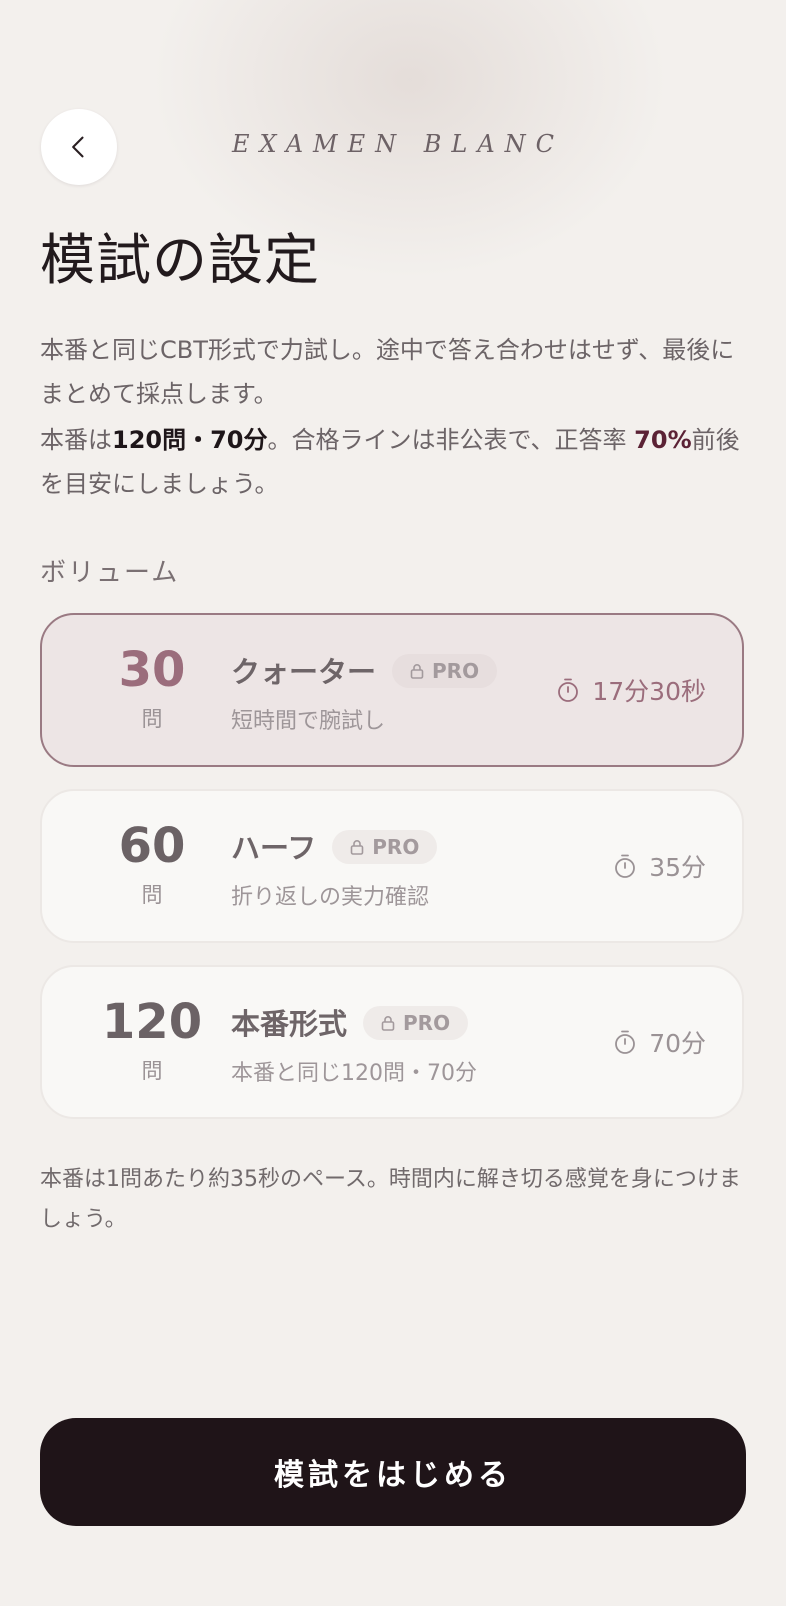 Image resolution: width=786 pixels, height=1606 pixels. I want to click on option-subtitle: 折り返しの実力確認, so click(330, 897).